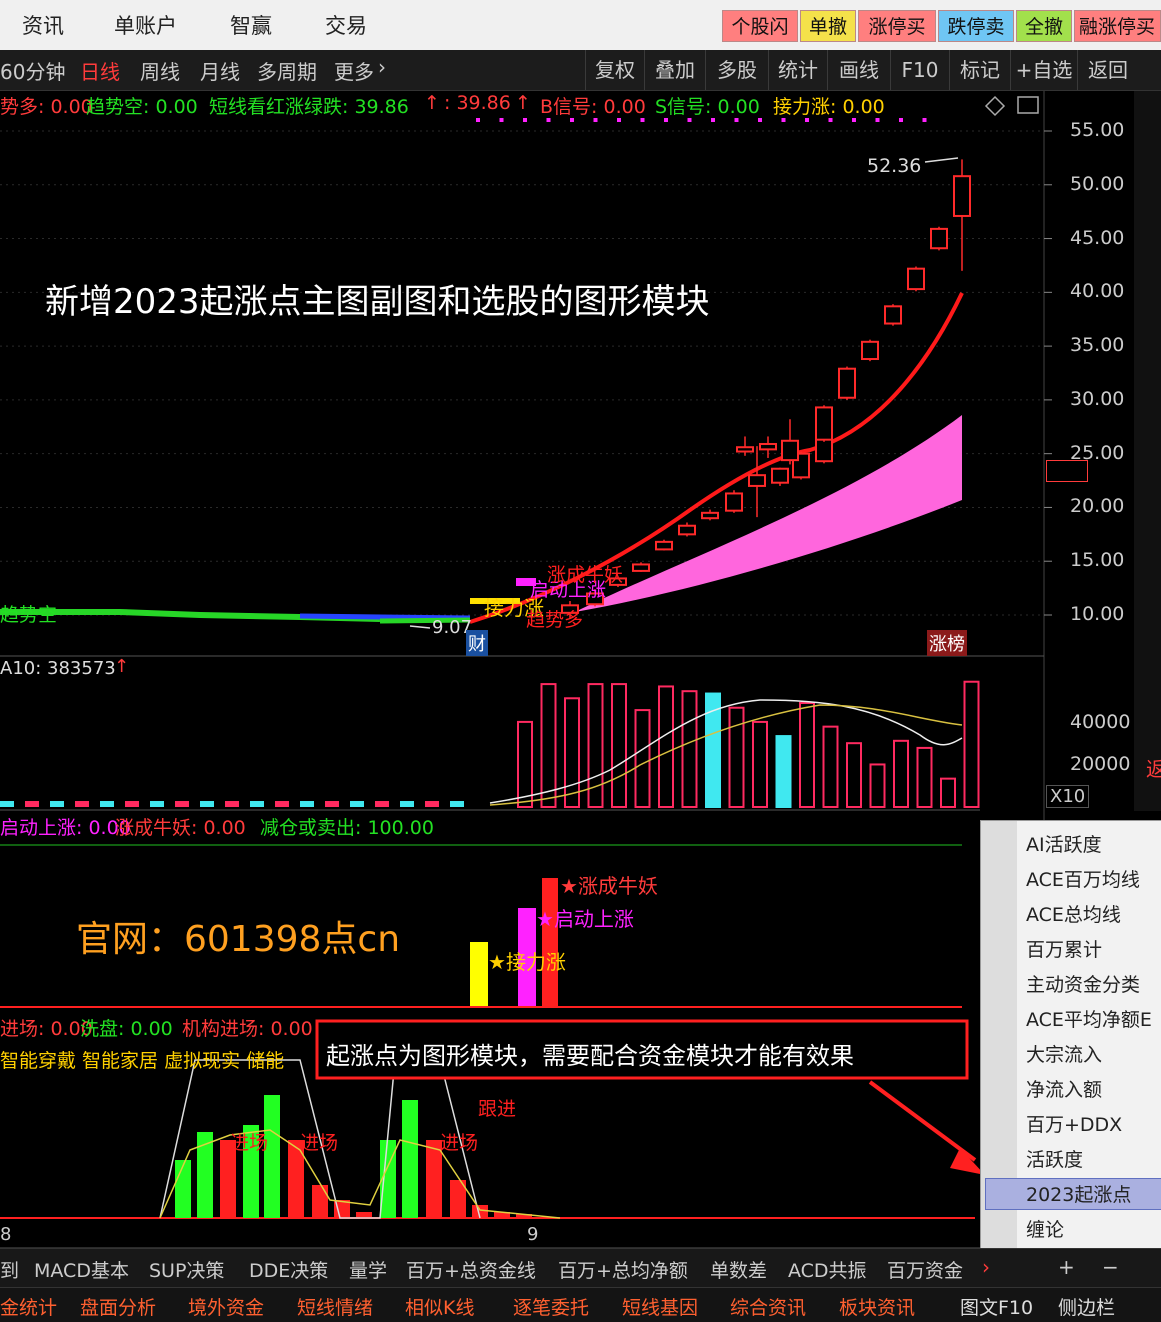  Describe the element at coordinates (309, 107) in the screenshot. I see `ind-short-red-green: 短线看红涨绿跌: 39.86` at that location.